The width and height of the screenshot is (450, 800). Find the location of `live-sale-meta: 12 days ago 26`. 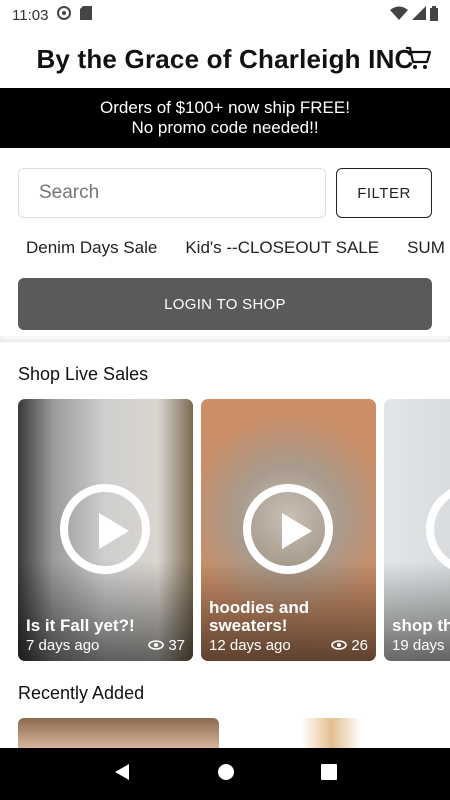

live-sale-meta: 12 days ago 26 is located at coordinates (288, 645).